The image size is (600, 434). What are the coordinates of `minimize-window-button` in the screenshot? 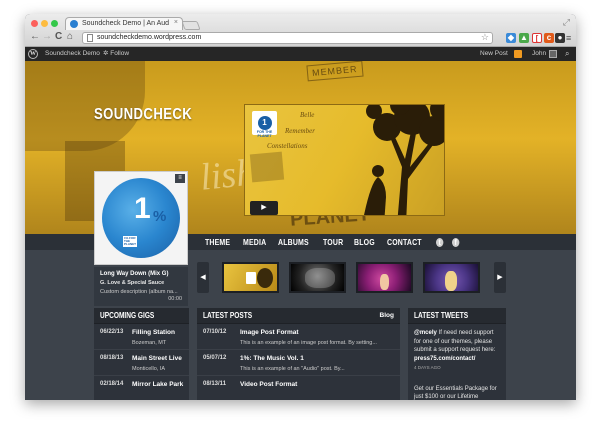 It's located at (44, 23).